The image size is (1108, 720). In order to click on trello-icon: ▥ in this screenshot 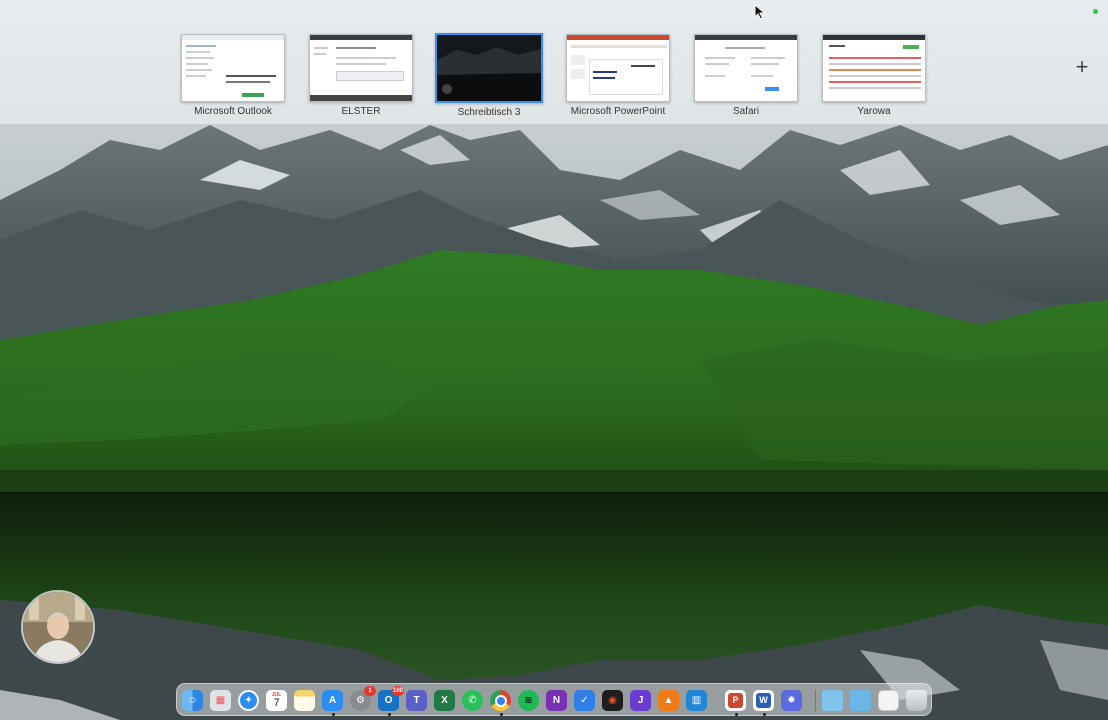, I will do `click(696, 700)`.